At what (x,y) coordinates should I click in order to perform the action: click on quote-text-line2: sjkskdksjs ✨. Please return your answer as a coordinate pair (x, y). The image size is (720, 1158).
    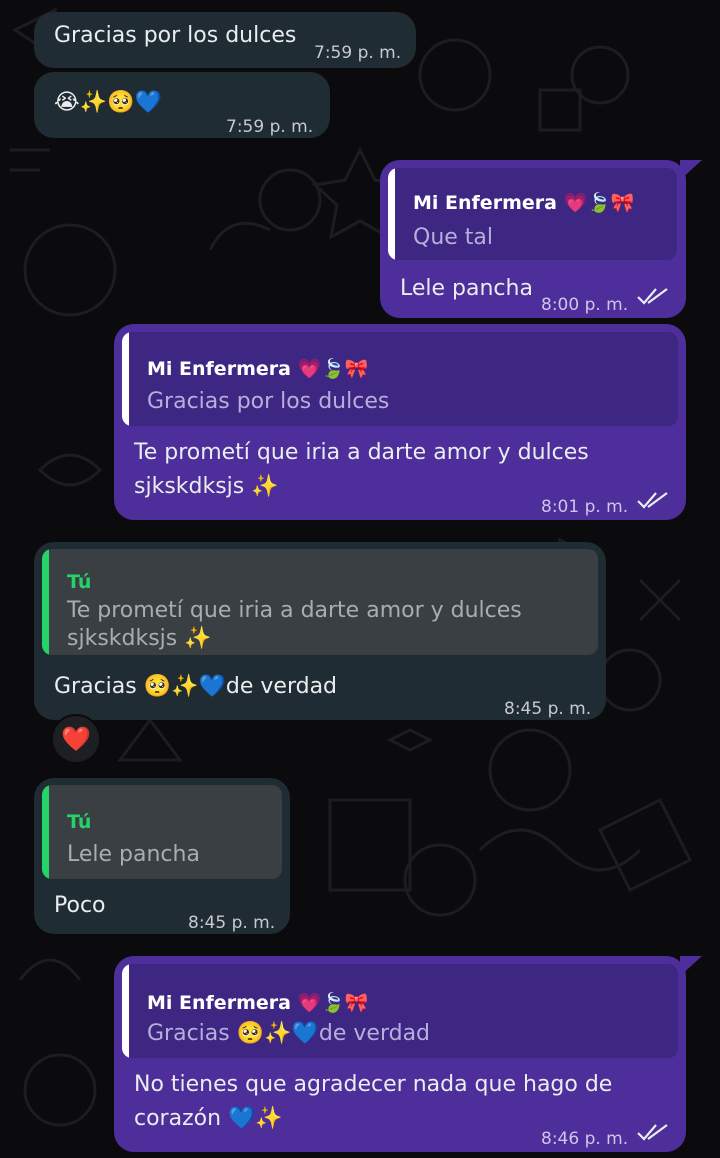
    Looking at the image, I should click on (139, 638).